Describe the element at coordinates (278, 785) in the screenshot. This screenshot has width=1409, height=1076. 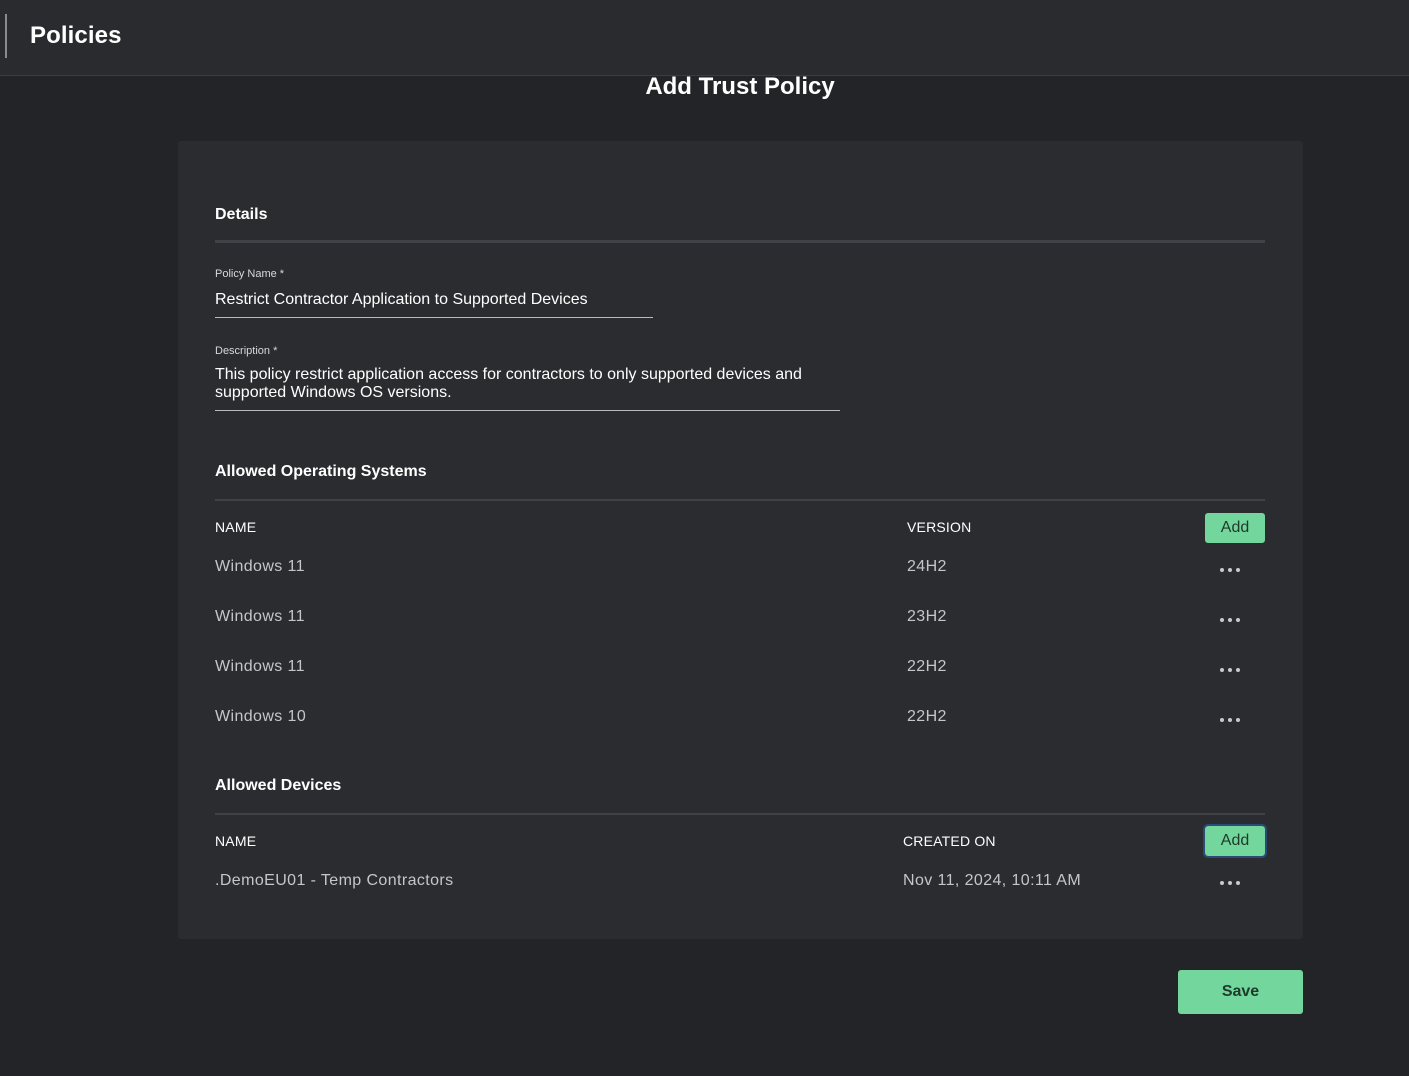
I see `devices-section-title: Allowed Devices` at that location.